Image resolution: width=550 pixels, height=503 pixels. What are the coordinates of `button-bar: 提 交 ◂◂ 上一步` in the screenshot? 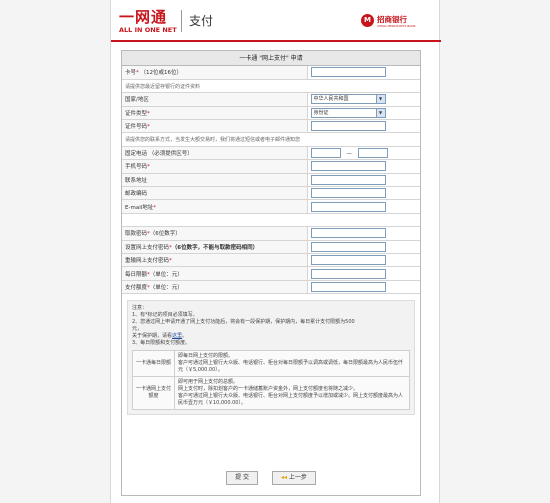 It's located at (271, 478).